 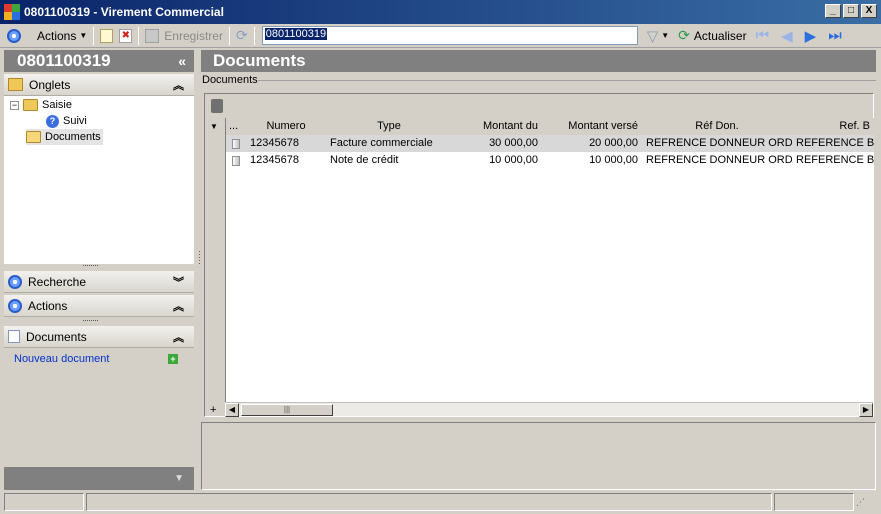 I want to click on refresh-icon: ⟳, so click(x=684, y=35).